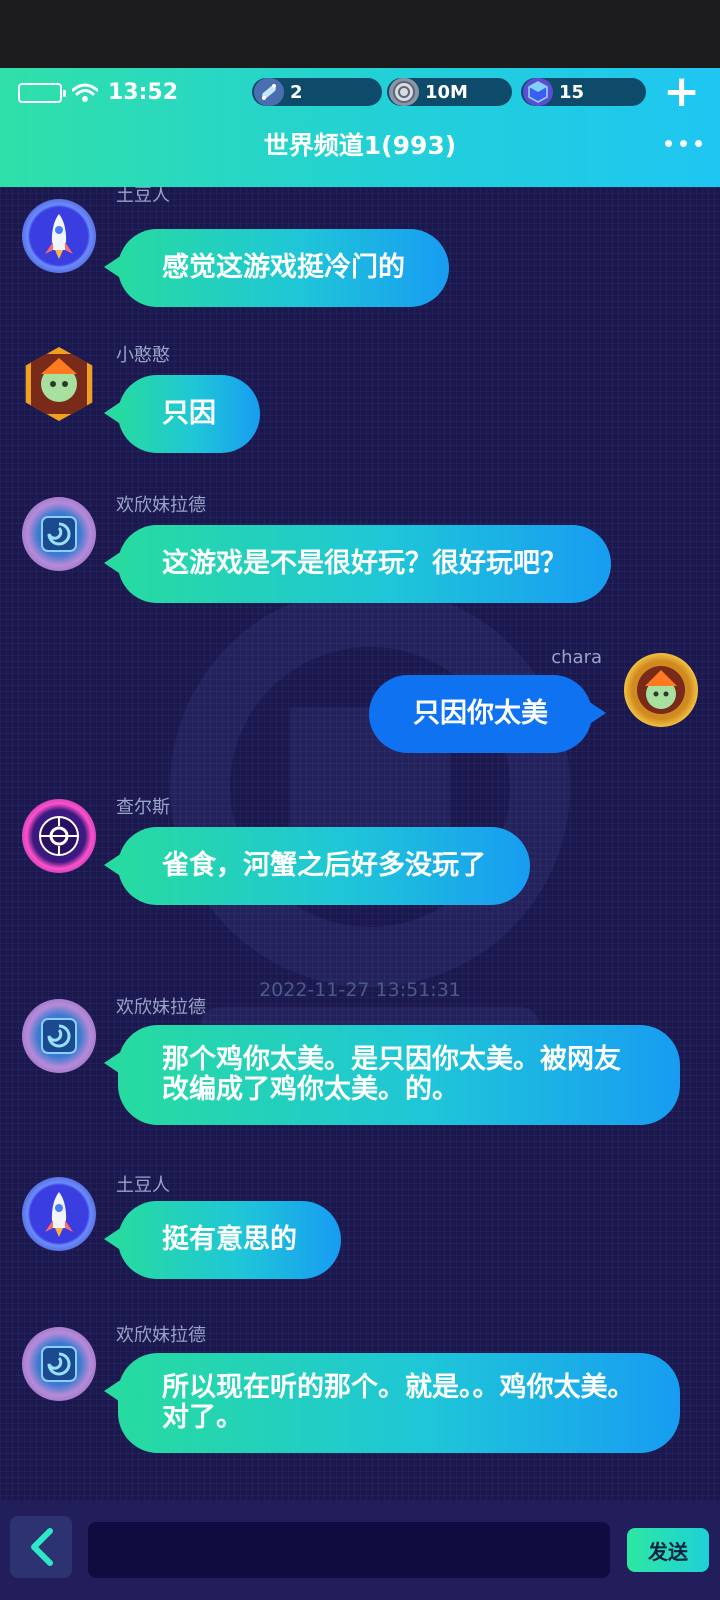 Image resolution: width=720 pixels, height=1600 pixels. I want to click on gem-cube-icon, so click(538, 92).